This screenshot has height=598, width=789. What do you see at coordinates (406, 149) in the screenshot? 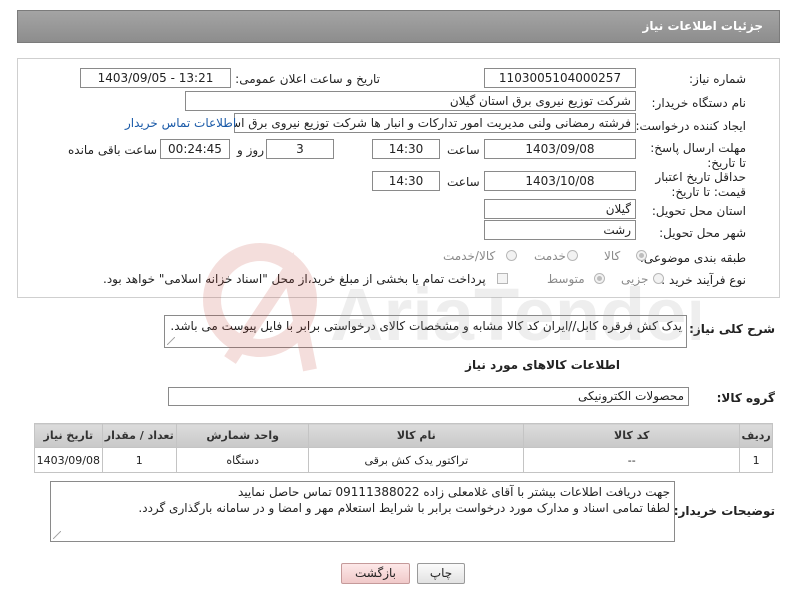
I see `deadline-time-field: 14:30` at bounding box center [406, 149].